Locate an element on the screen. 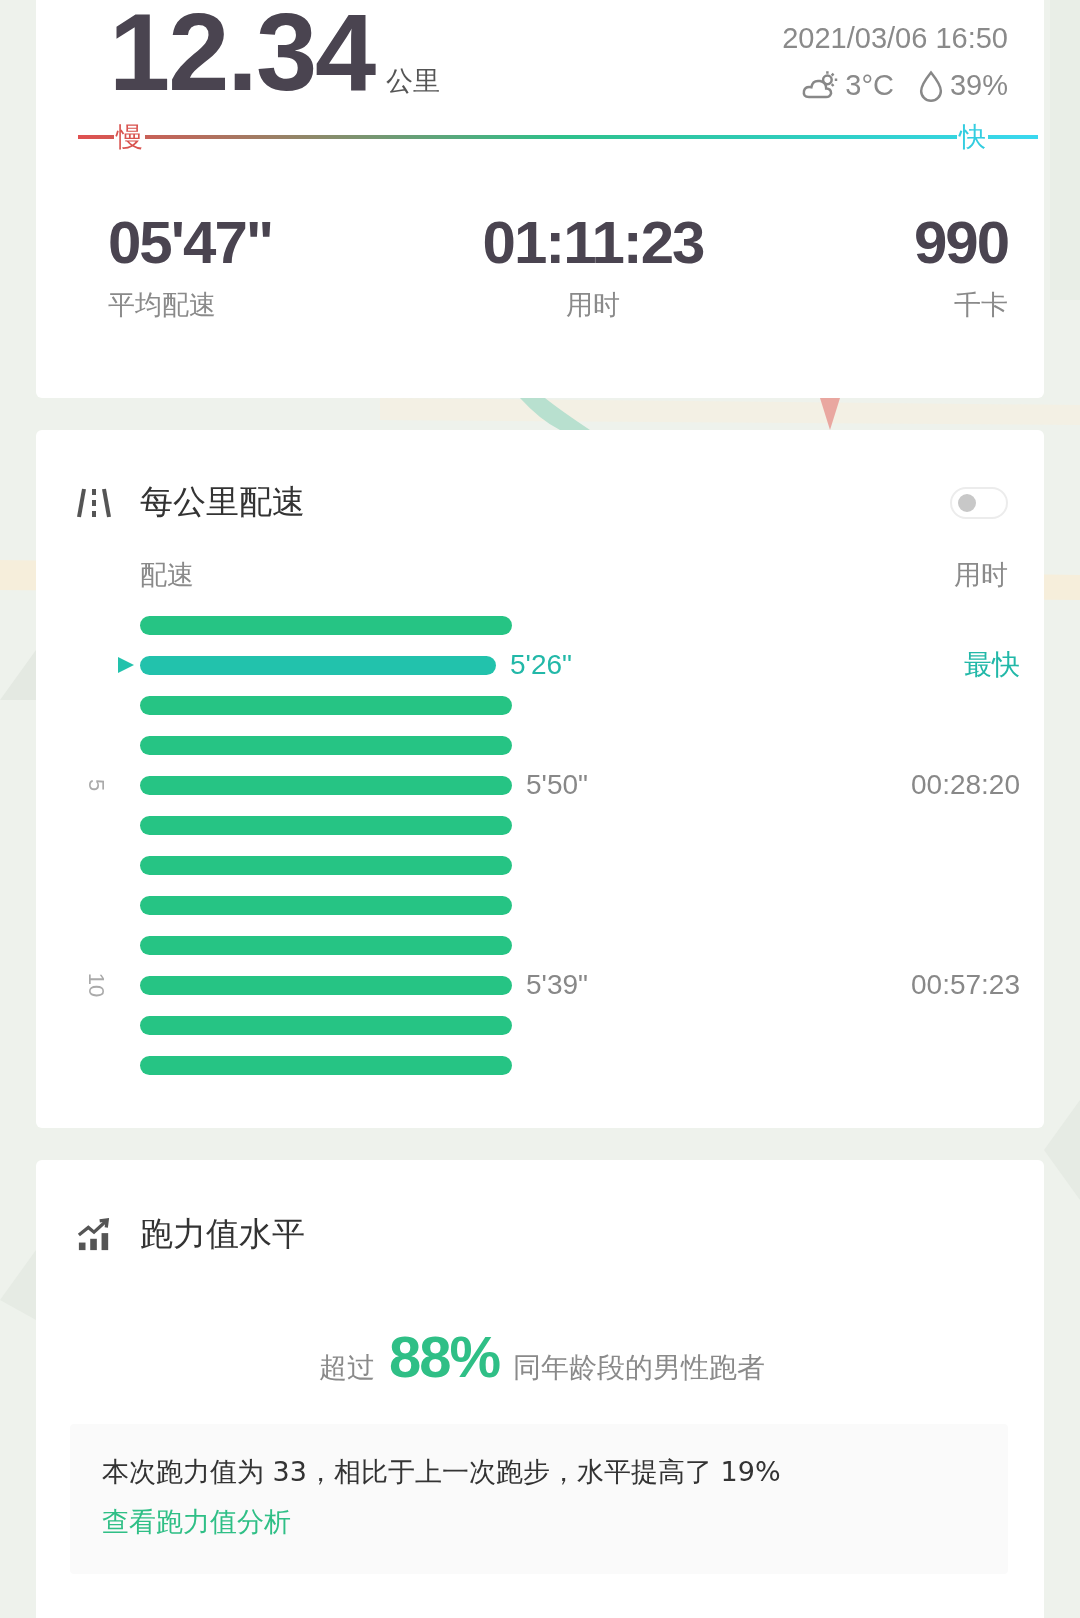 This screenshot has width=1080, height=1618. section-title: 每公里配速 is located at coordinates (222, 502).